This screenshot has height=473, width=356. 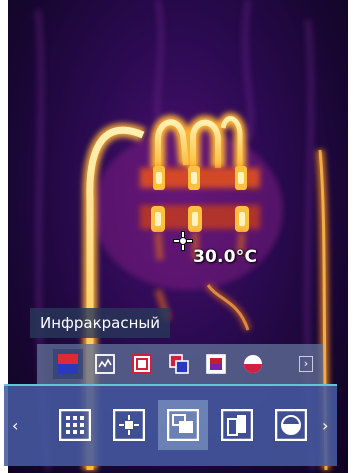 I want to click on palette-half-circle-button, so click(x=253, y=364).